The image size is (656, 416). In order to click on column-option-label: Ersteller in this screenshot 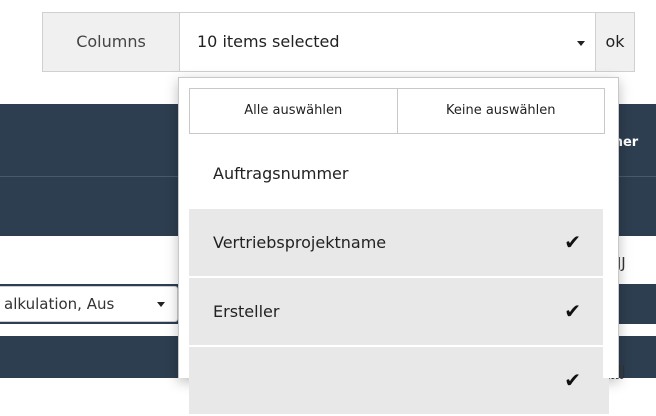, I will do `click(246, 311)`.